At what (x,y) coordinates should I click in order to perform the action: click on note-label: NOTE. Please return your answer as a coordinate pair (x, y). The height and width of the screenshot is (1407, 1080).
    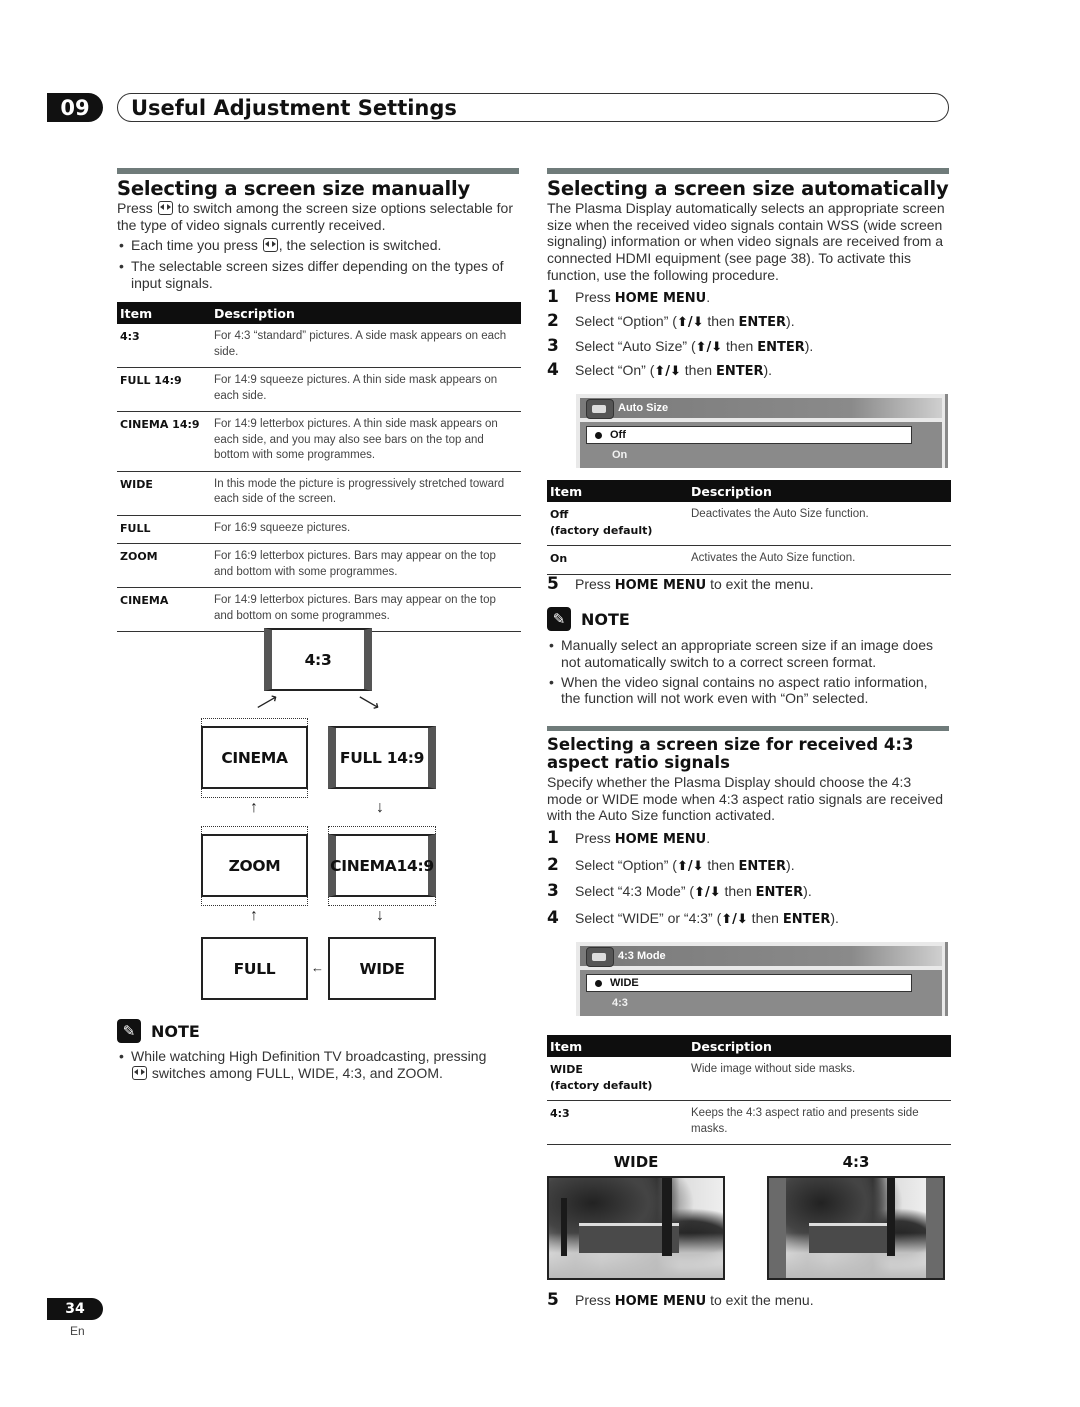
    Looking at the image, I should click on (605, 619).